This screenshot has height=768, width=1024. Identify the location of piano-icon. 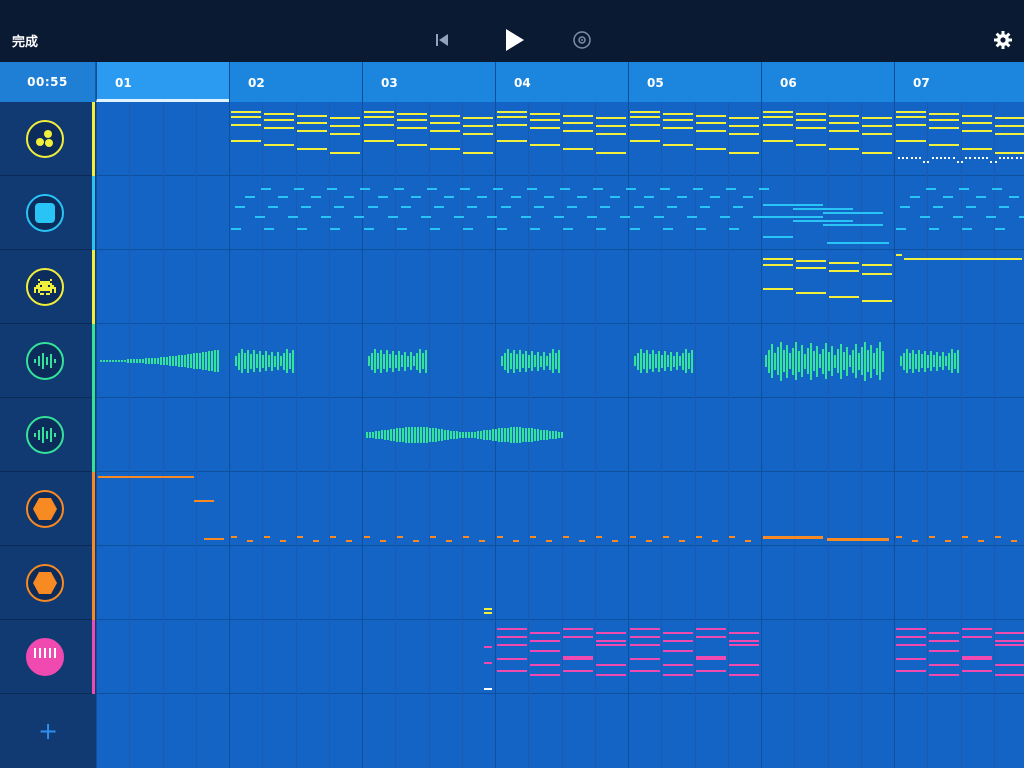
(45, 657).